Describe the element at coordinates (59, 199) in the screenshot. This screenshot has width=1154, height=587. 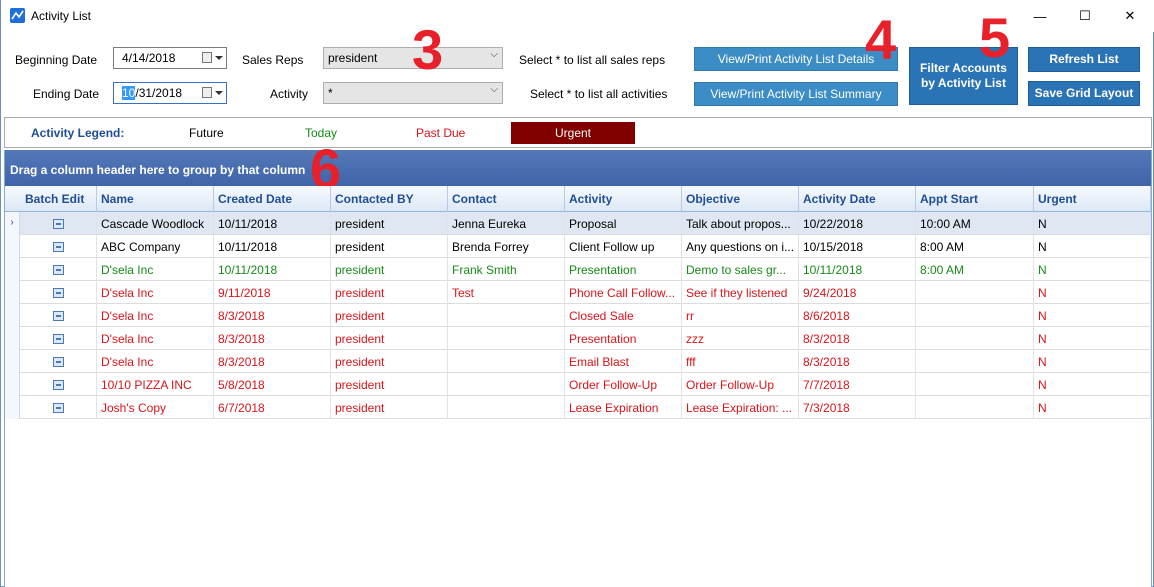
I see `column-header-batch-edit: Batch Edit` at that location.